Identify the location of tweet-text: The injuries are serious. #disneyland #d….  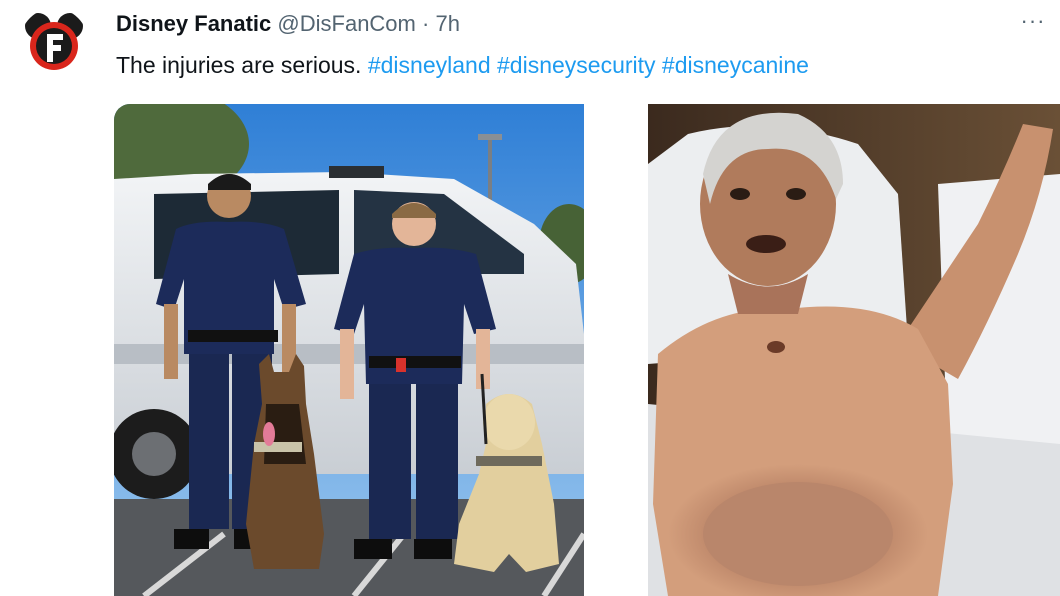
(462, 65).